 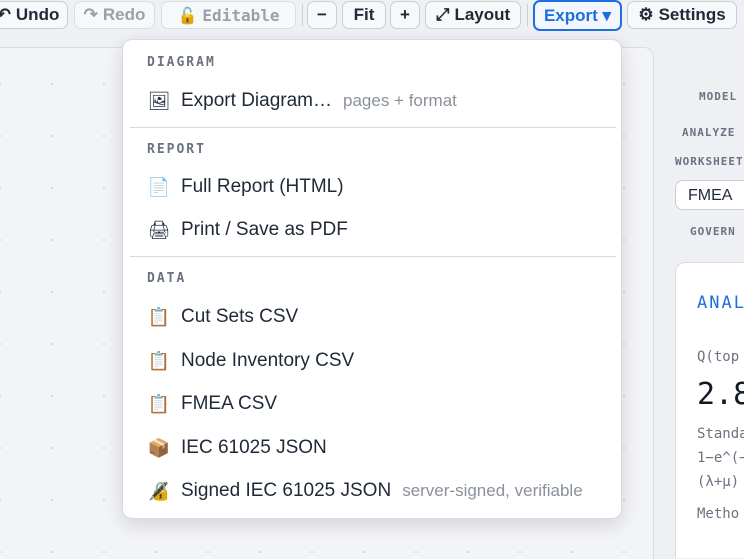 I want to click on worksheet-label: WORKSHEET, so click(x=709, y=161).